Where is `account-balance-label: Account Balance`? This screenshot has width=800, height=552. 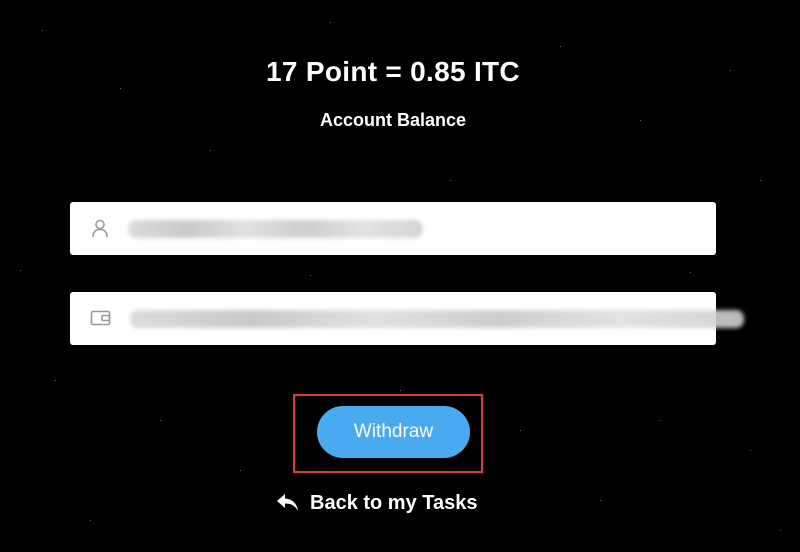
account-balance-label: Account Balance is located at coordinates (393, 120).